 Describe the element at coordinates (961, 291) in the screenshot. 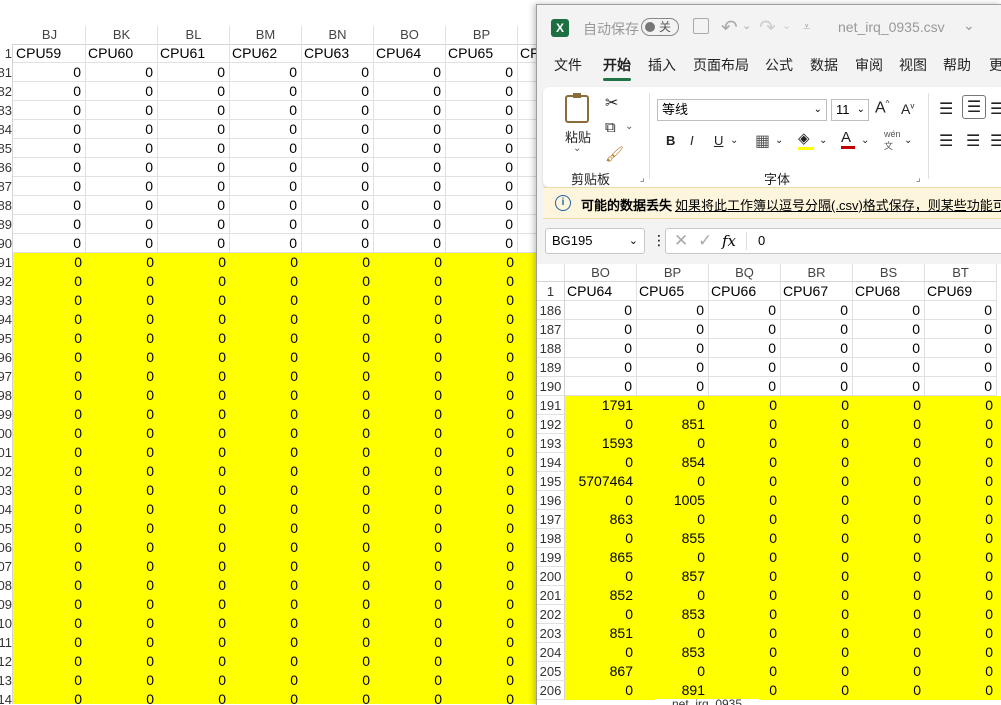

I see `header-cell: CPU69` at that location.